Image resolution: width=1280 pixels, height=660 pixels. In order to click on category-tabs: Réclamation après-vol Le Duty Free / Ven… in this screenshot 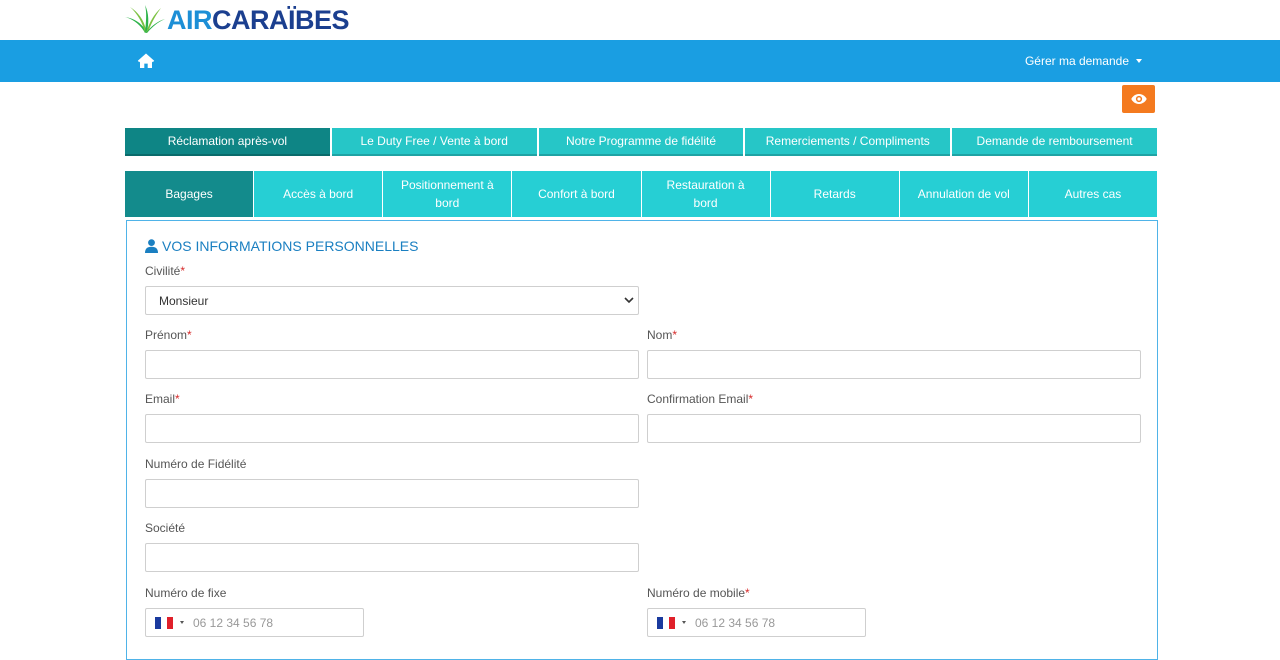, I will do `click(641, 142)`.